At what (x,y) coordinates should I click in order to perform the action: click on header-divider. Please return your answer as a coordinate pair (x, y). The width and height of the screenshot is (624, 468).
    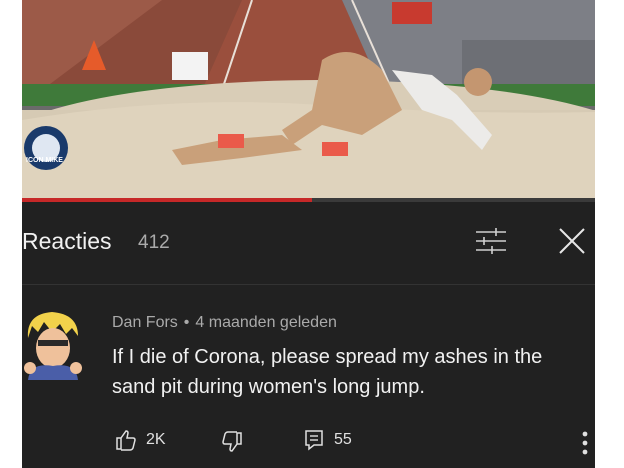
    Looking at the image, I should click on (308, 284).